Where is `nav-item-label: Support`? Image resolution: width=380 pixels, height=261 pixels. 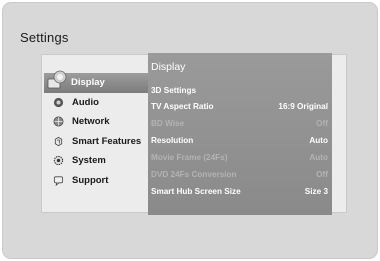
nav-item-label: Support is located at coordinates (90, 180).